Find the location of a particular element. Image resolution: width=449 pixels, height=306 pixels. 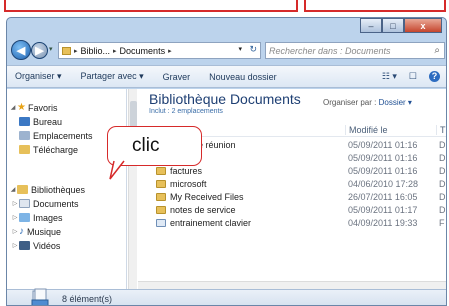

file-name: microsoft is located at coordinates (181, 184).